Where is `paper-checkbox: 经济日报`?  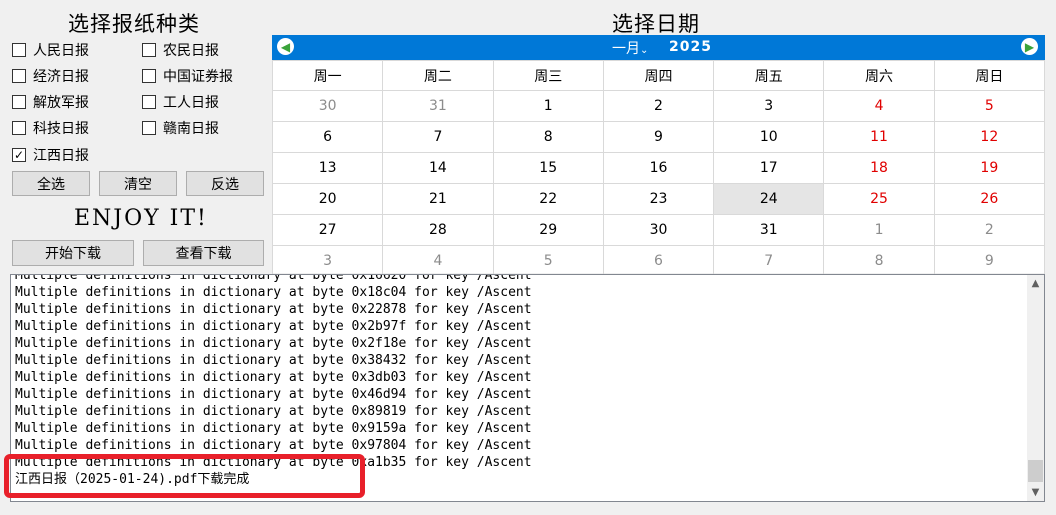 paper-checkbox: 经济日报 is located at coordinates (50, 76).